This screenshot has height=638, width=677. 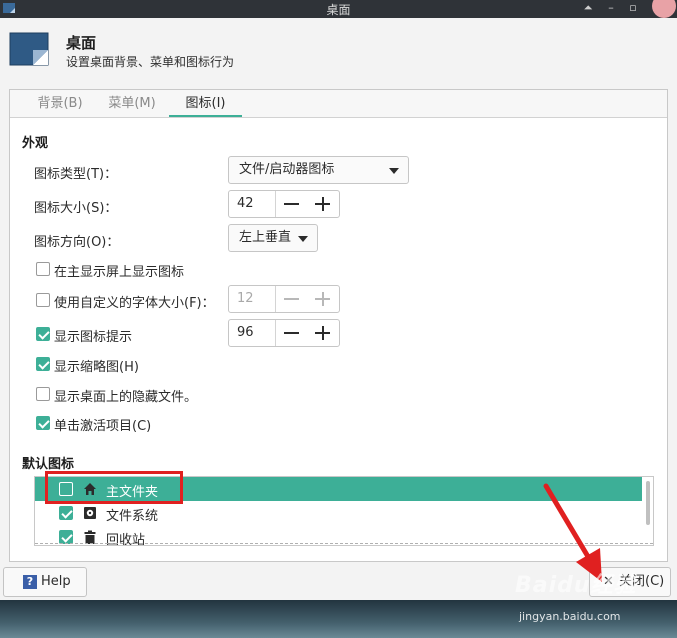 What do you see at coordinates (29, 49) in the screenshot?
I see `desktop-settings-icon` at bounding box center [29, 49].